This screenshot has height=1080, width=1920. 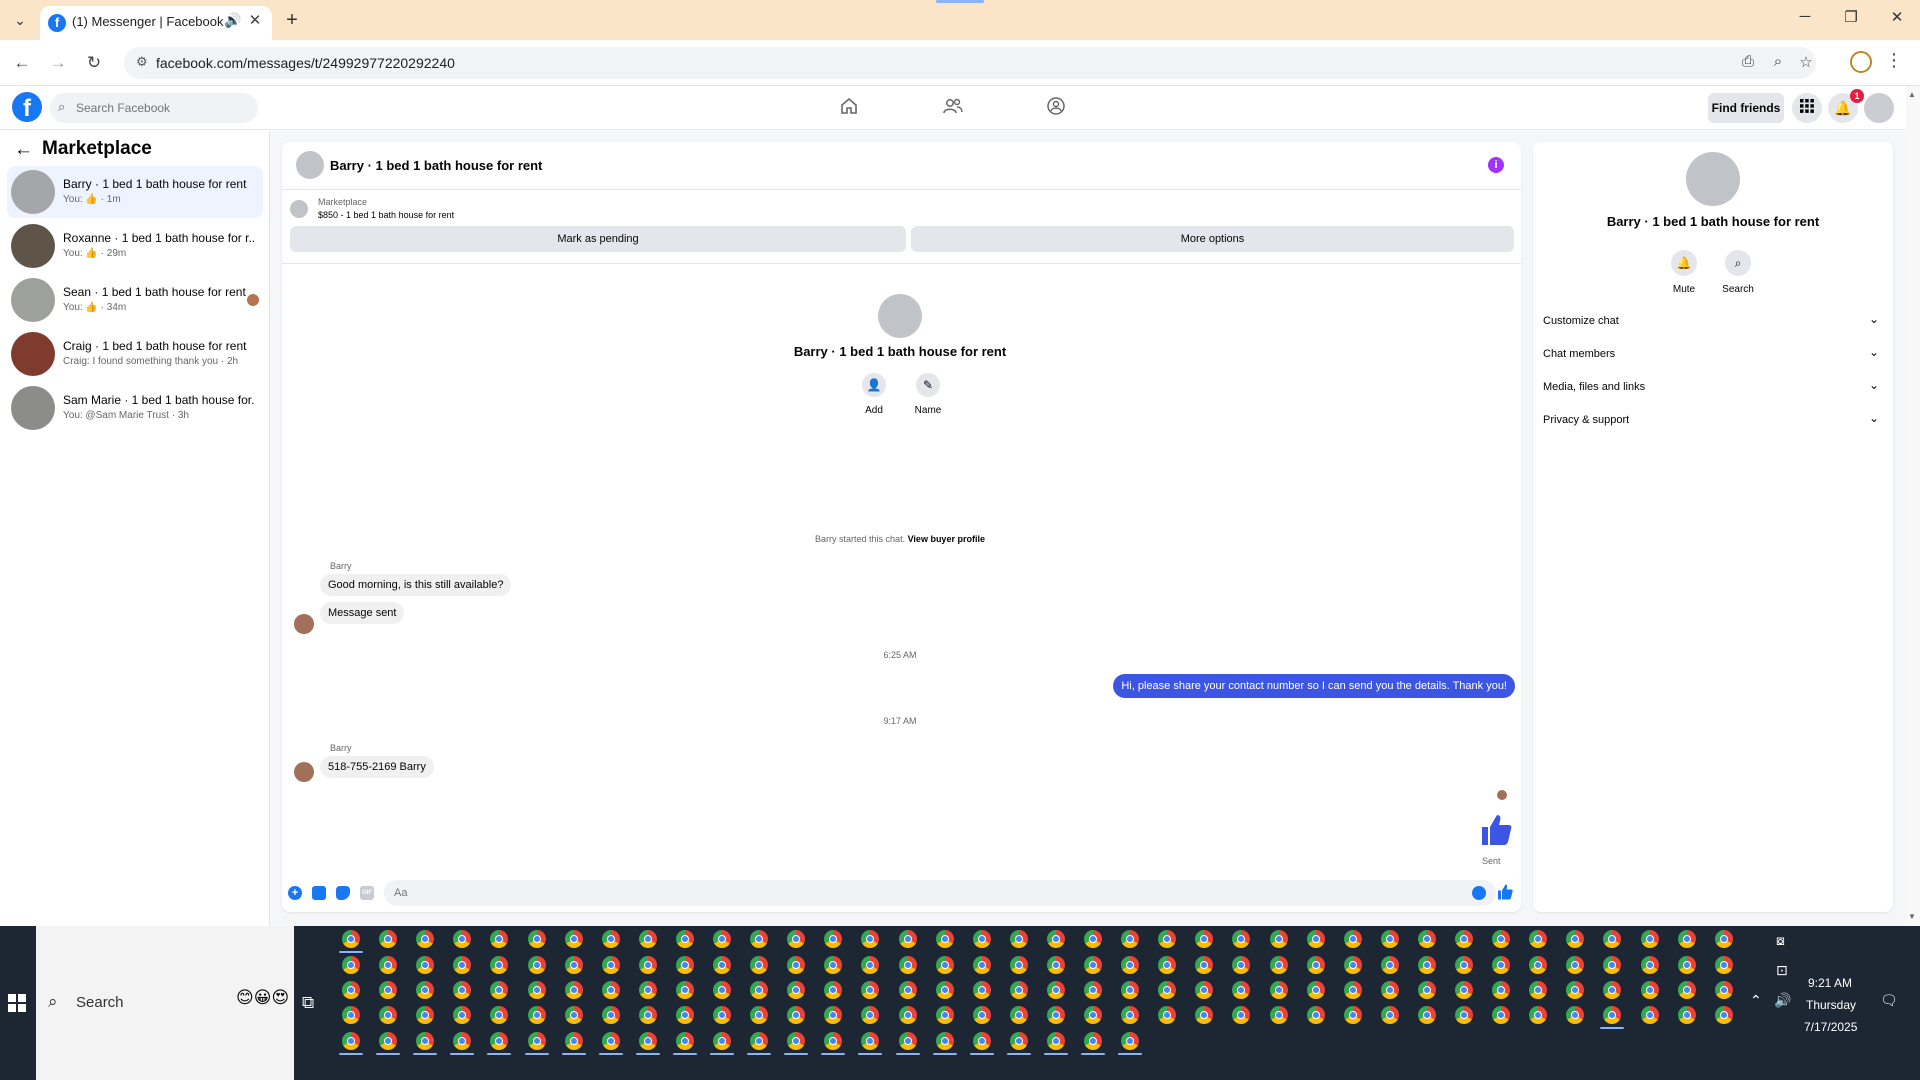 What do you see at coordinates (940, 893) in the screenshot?
I see `message-input` at bounding box center [940, 893].